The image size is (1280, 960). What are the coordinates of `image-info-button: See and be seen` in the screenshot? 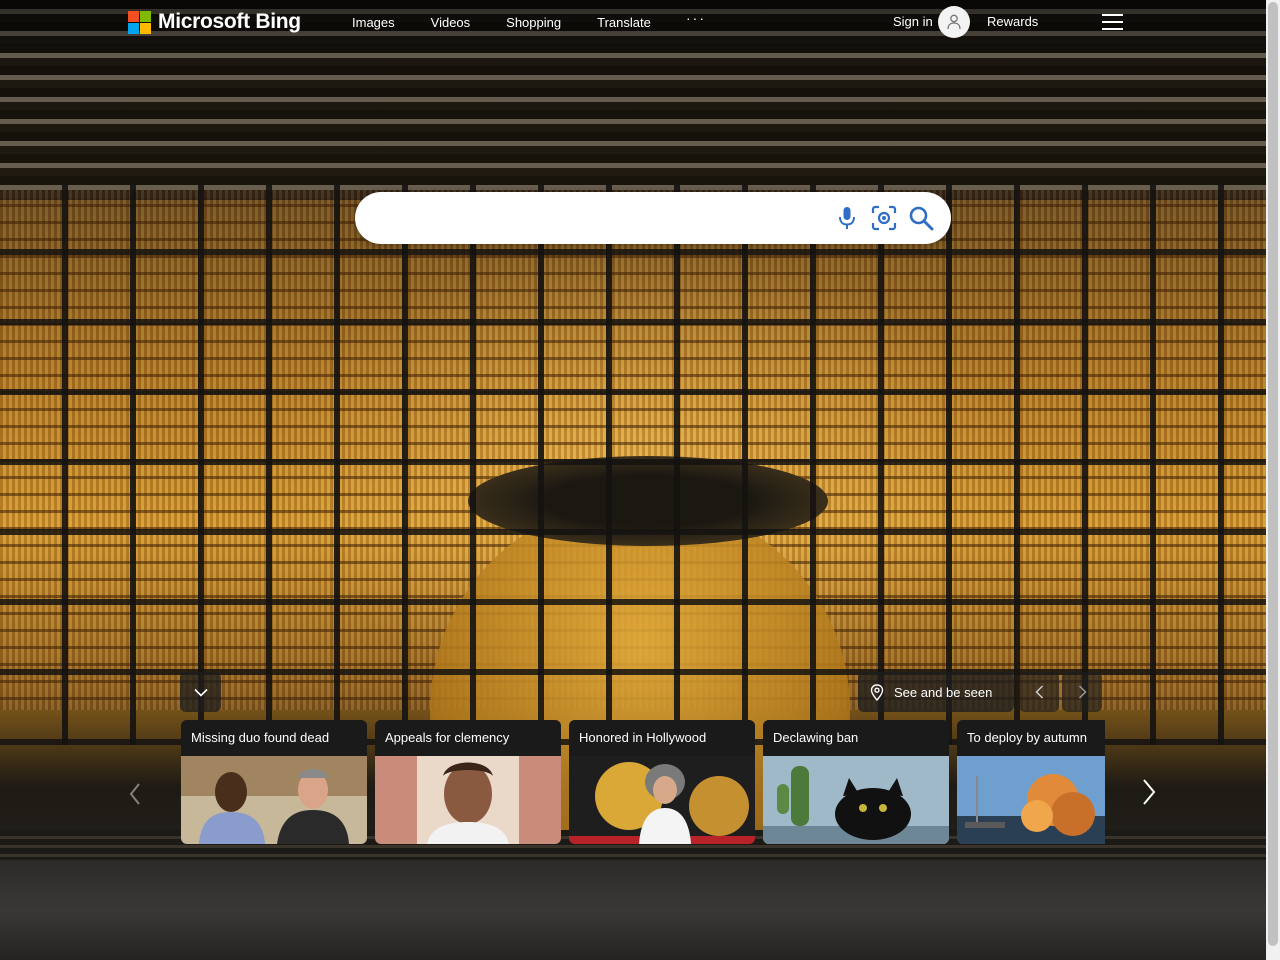 It's located at (936, 692).